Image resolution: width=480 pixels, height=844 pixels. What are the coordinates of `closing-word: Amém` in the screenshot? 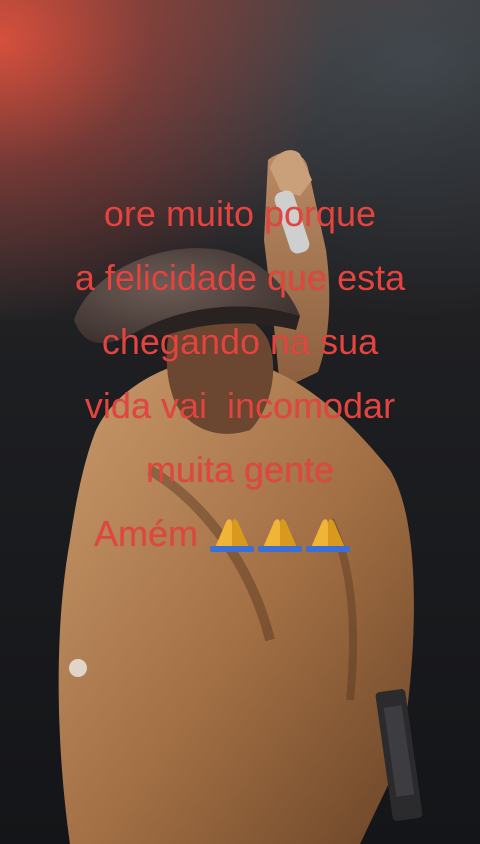 It's located at (146, 533).